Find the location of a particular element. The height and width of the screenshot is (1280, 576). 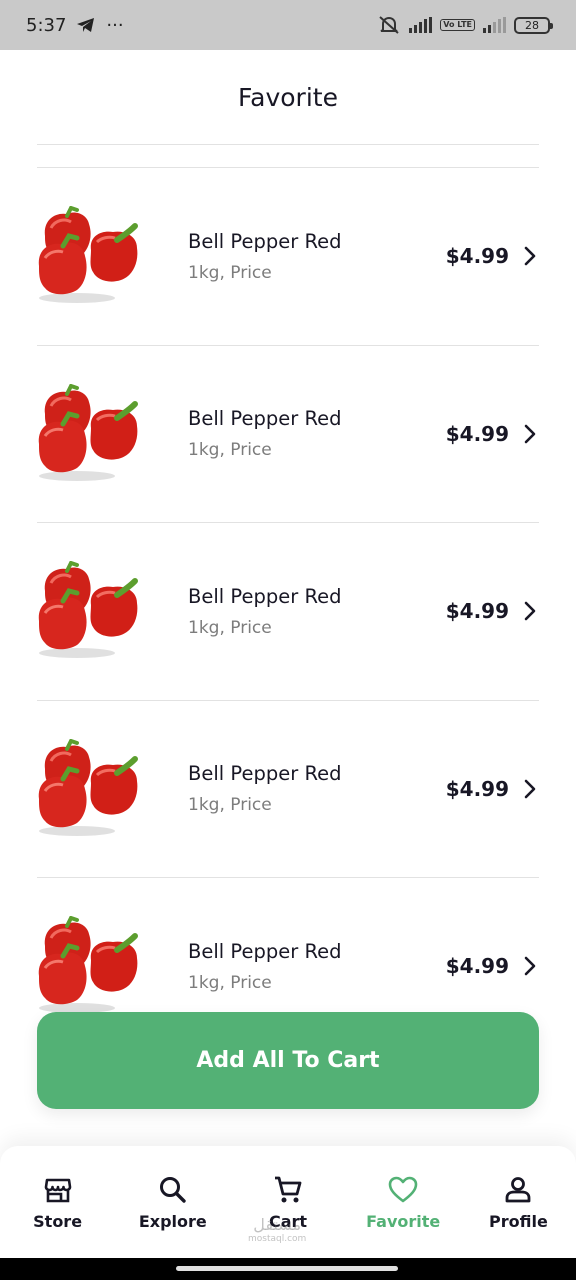

nav-item-profile: Profile is located at coordinates (518, 1202).